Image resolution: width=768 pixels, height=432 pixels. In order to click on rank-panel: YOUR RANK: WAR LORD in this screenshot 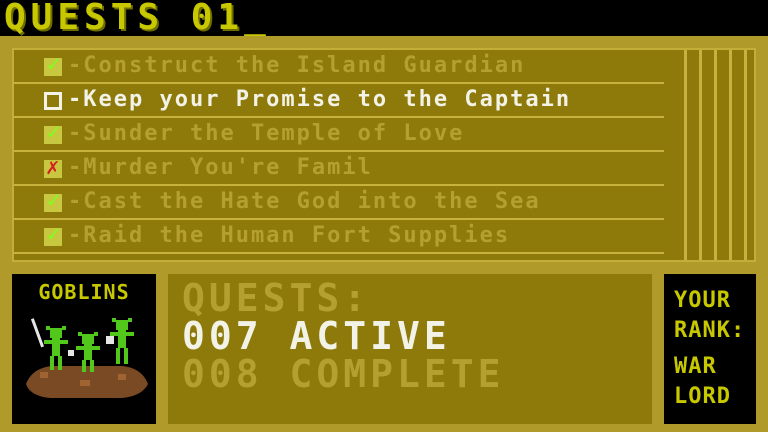, I will do `click(710, 349)`.